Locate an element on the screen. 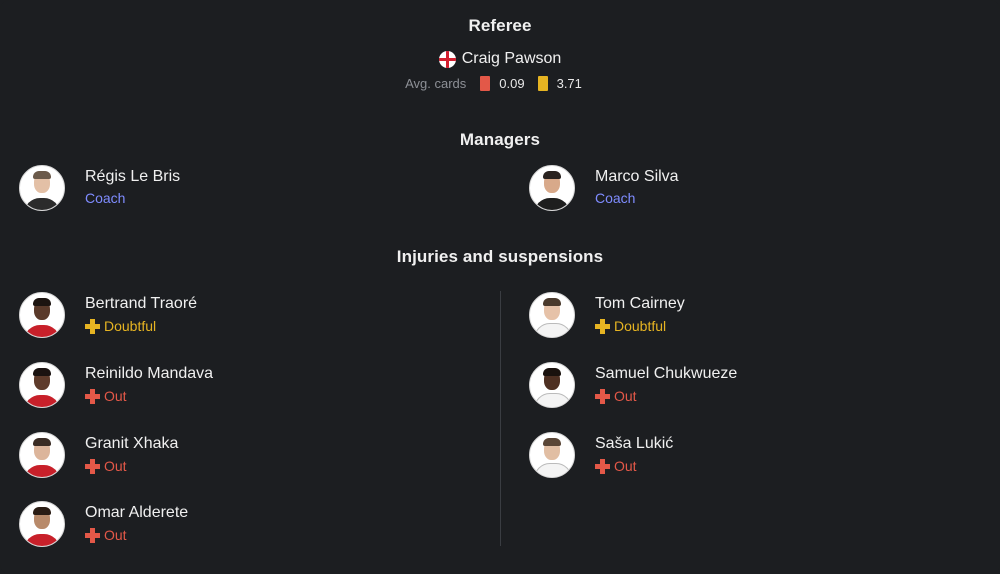 Image resolution: width=1000 pixels, height=574 pixels. red-card-icon is located at coordinates (485, 83).